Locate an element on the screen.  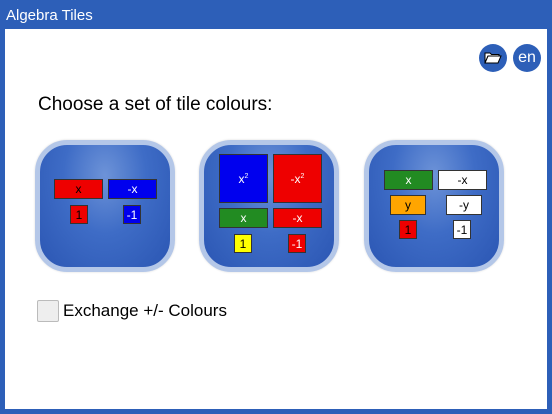
open-folder-button is located at coordinates (493, 58).